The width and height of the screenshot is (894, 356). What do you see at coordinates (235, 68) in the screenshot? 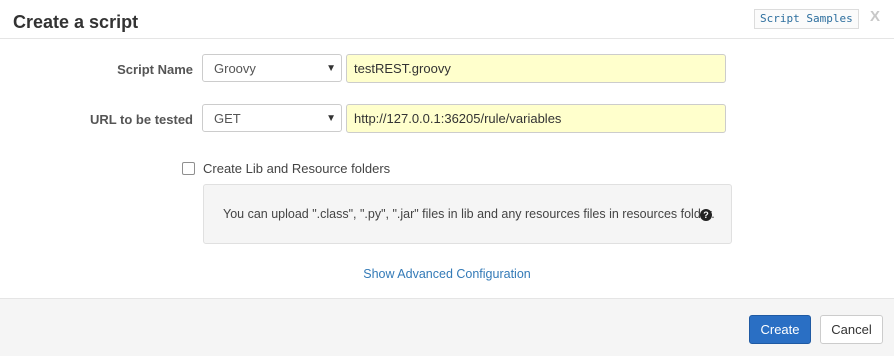
I see `script-language-value: Groovy` at bounding box center [235, 68].